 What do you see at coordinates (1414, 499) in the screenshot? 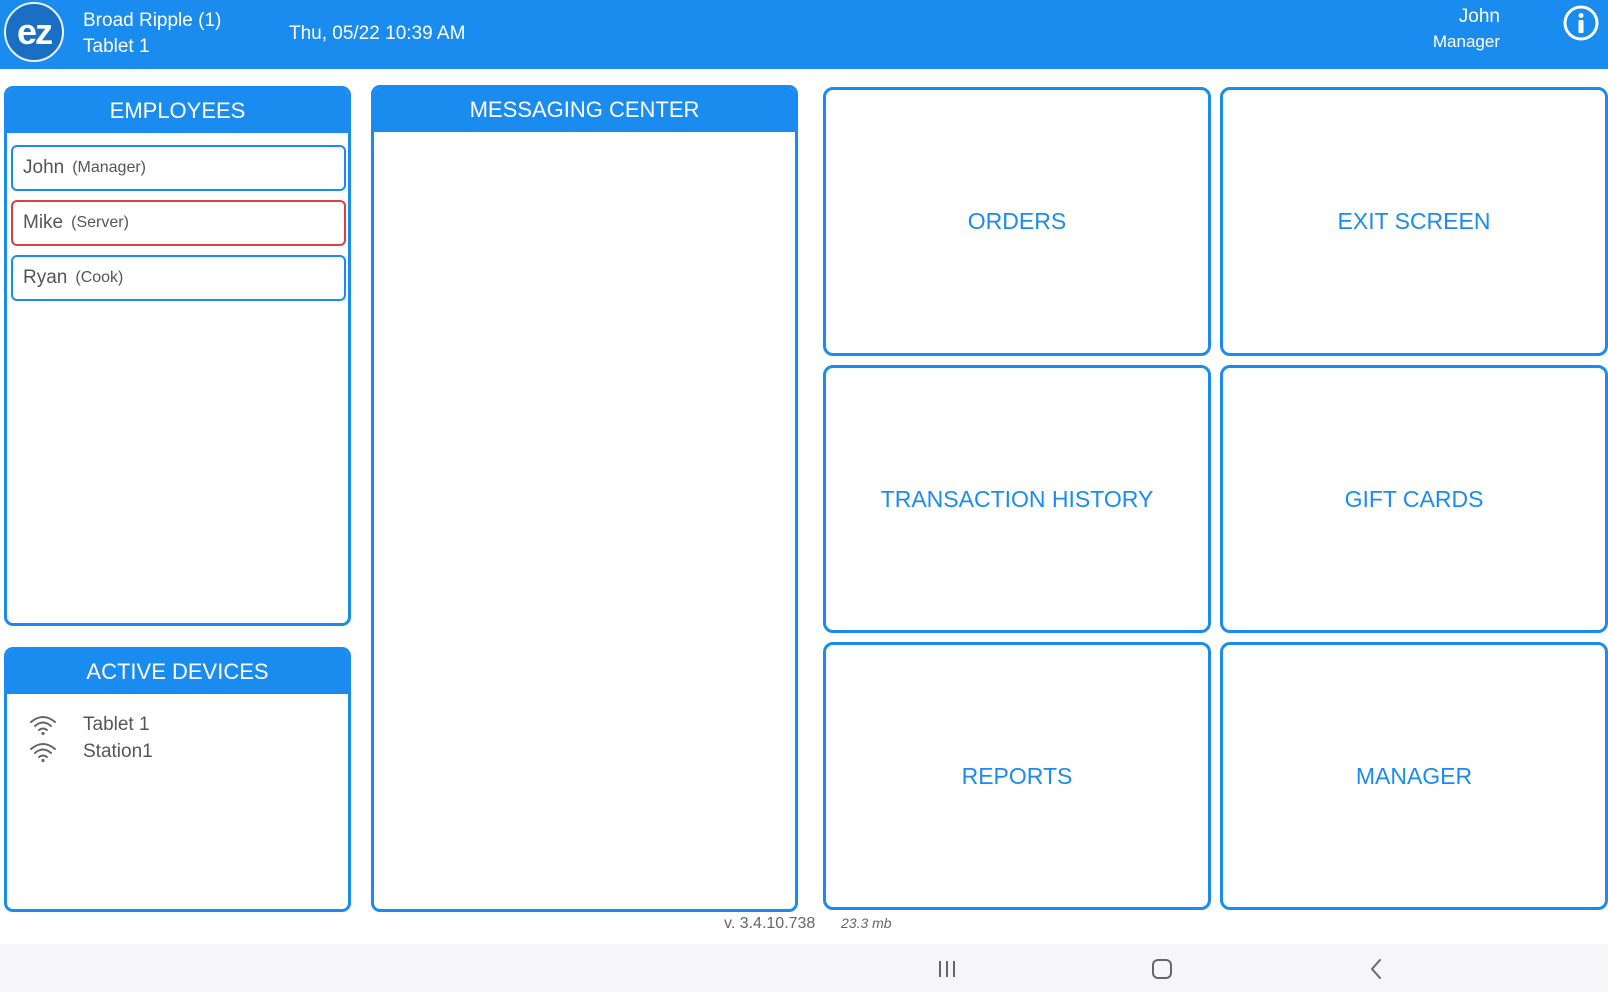
I see `gift-cards-button: GIFT CARDS` at bounding box center [1414, 499].